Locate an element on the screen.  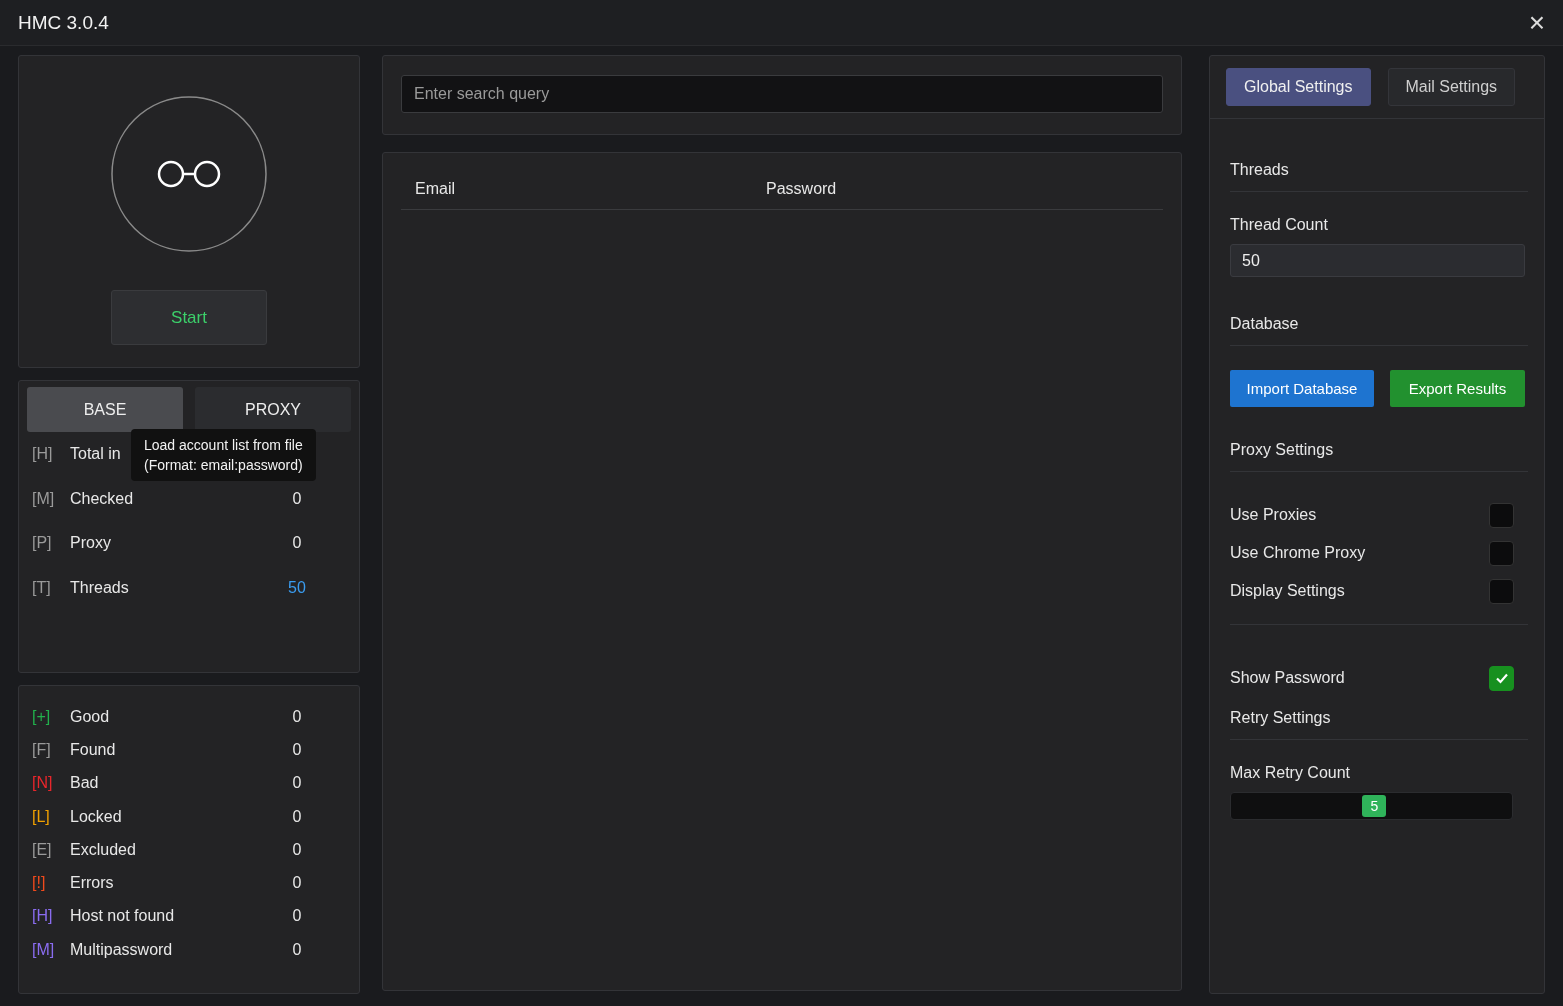
export-button: Export Results is located at coordinates (1457, 388).